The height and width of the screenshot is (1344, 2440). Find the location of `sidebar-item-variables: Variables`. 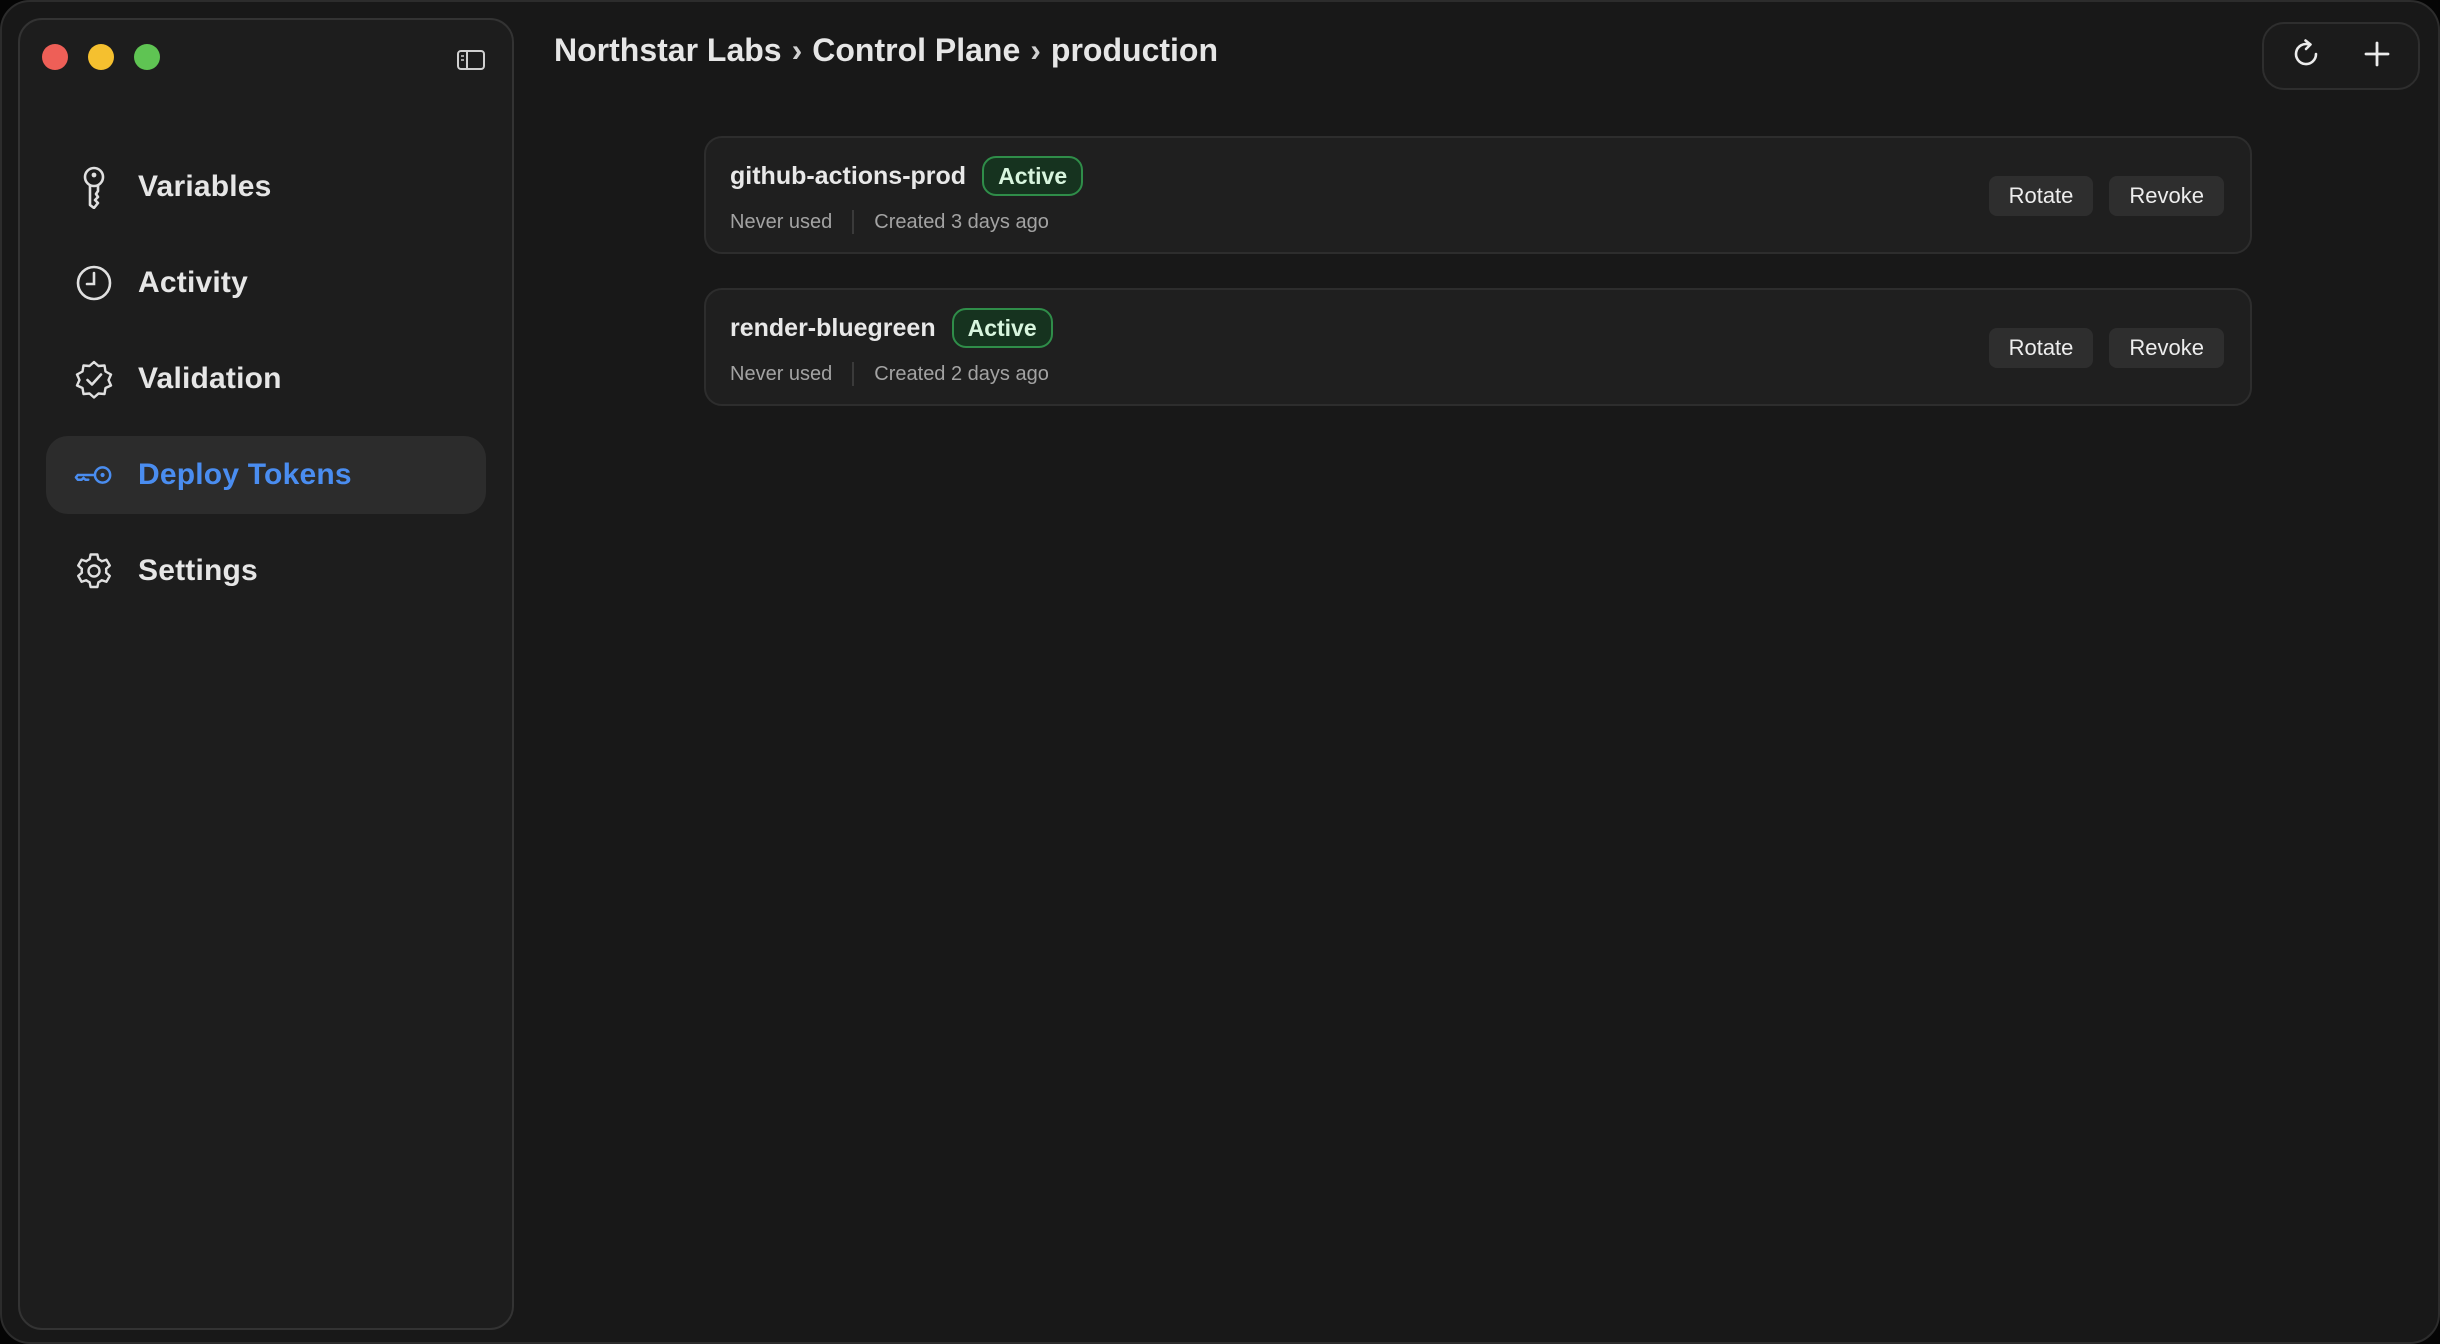

sidebar-item-variables: Variables is located at coordinates (266, 187).